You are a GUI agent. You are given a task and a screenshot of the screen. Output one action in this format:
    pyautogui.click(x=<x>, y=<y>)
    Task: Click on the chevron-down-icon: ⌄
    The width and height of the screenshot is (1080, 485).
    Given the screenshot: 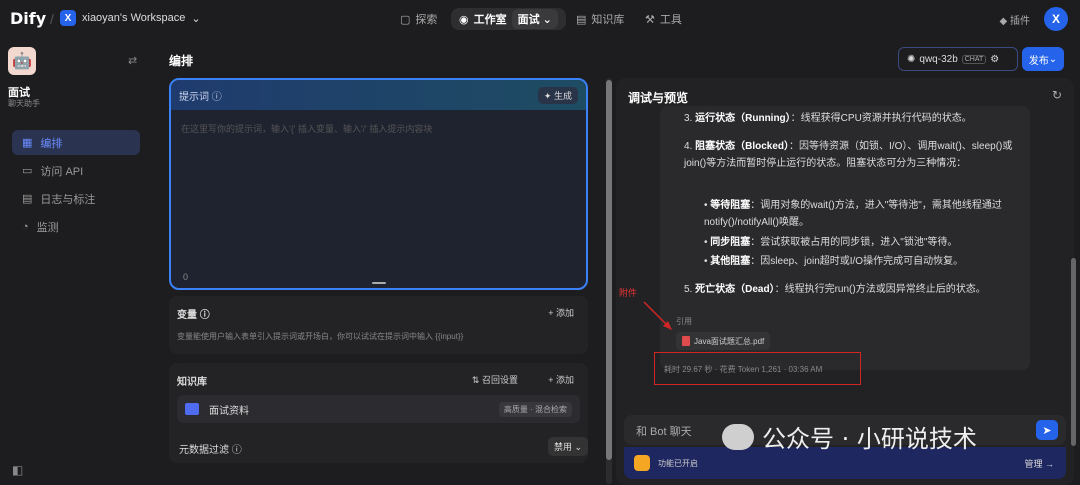 What is the action you would take?
    pyautogui.click(x=196, y=18)
    